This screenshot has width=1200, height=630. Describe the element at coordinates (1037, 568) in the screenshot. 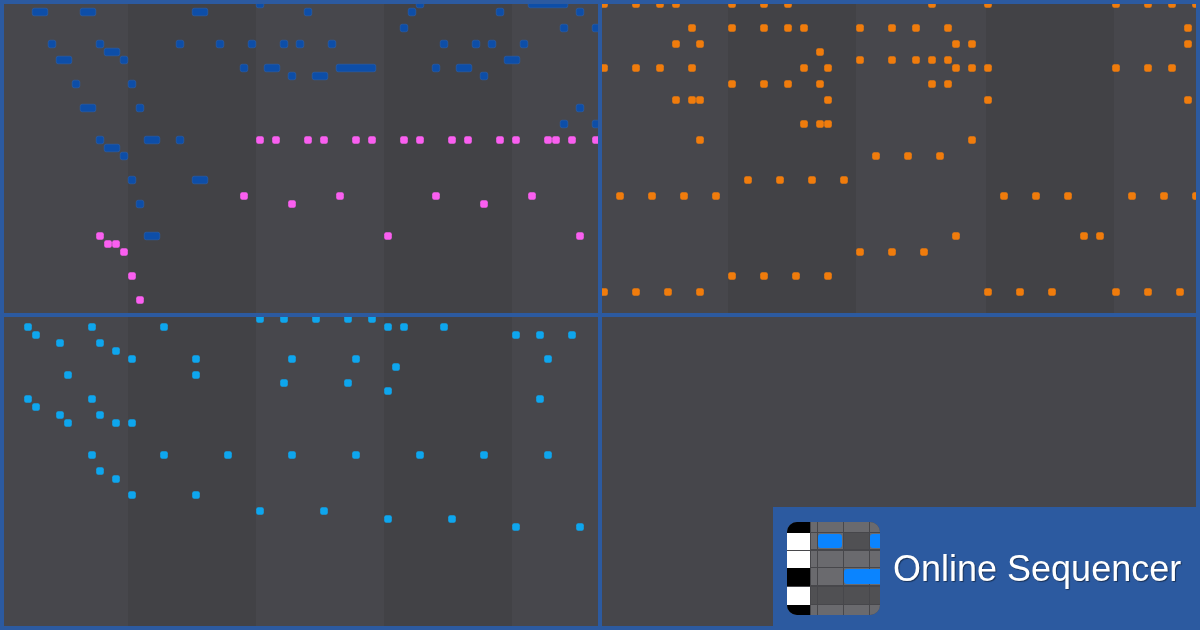

I see `app-title: Online Sequencer` at that location.